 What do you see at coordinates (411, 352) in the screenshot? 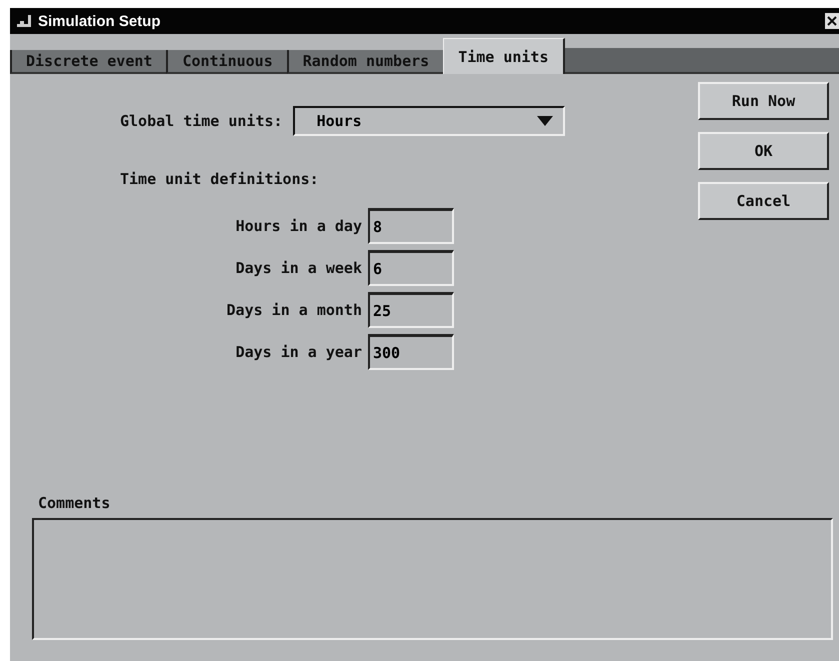
I see `input-field: 300` at bounding box center [411, 352].